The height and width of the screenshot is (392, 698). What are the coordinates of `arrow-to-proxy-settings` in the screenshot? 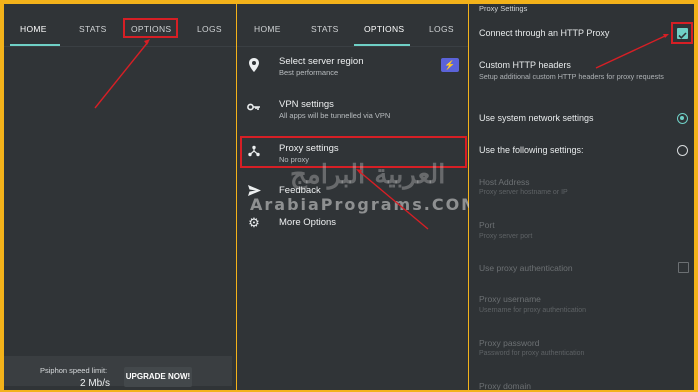 It's located at (394, 200).